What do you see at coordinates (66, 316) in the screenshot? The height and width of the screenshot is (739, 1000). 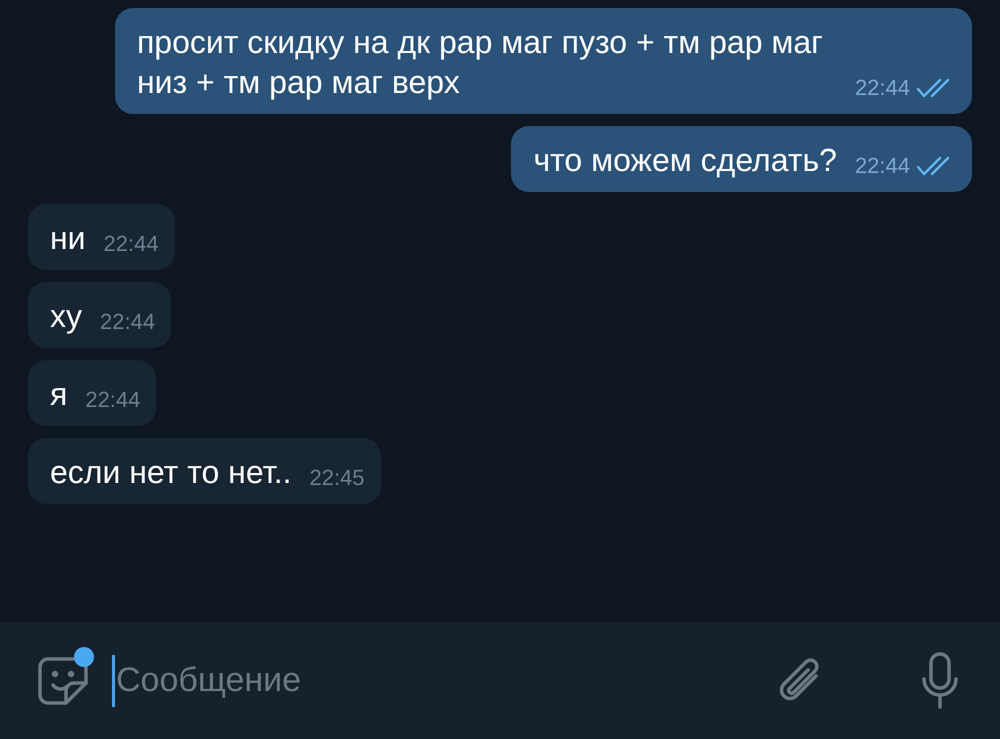 I see `message-text: ху` at bounding box center [66, 316].